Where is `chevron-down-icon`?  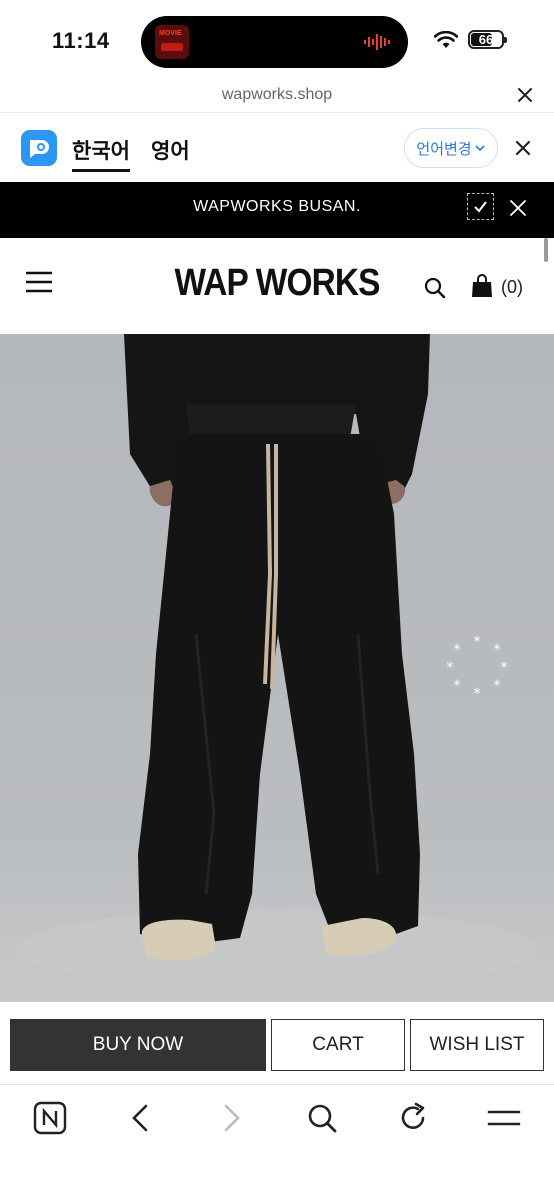
chevron-down-icon is located at coordinates (480, 148).